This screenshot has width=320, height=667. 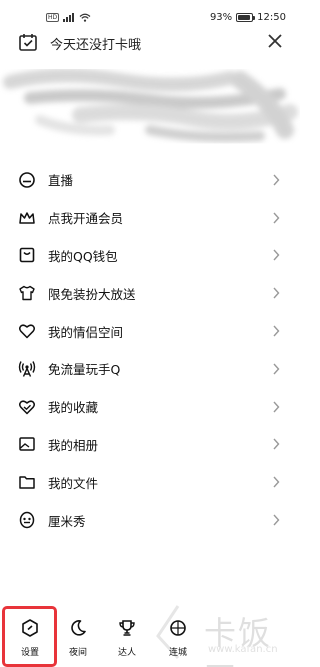 I want to click on moon-icon, so click(x=78, y=628).